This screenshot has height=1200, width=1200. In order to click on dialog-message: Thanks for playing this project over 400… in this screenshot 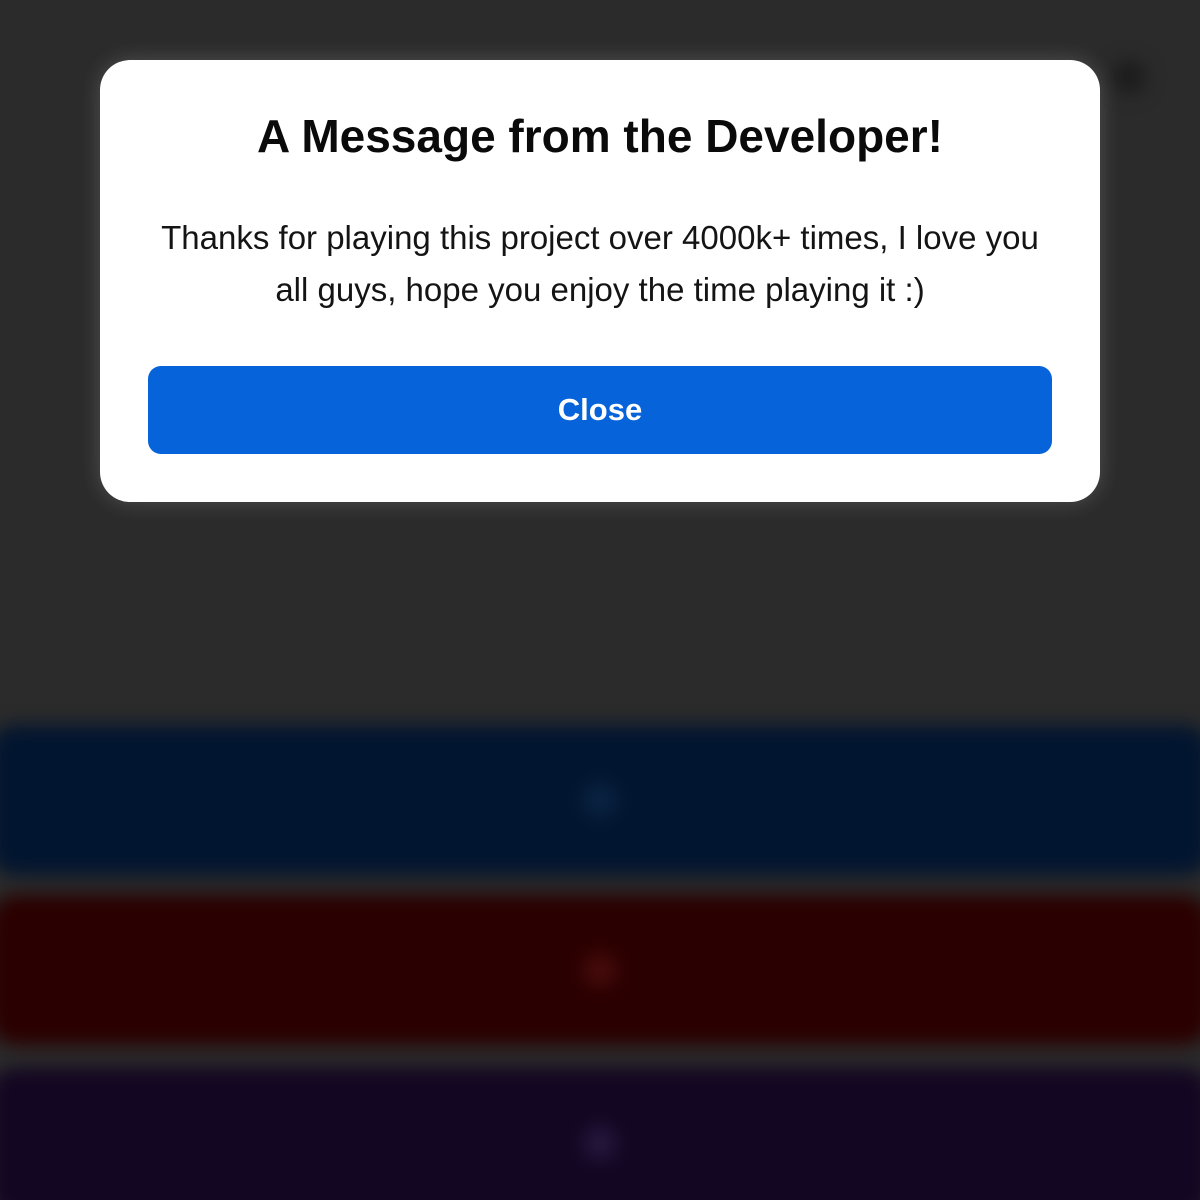, I will do `click(600, 263)`.